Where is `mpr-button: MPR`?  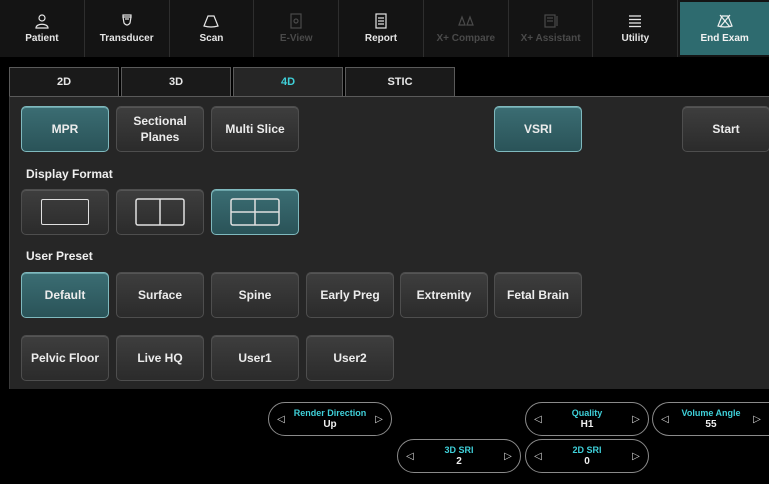
mpr-button: MPR is located at coordinates (65, 129).